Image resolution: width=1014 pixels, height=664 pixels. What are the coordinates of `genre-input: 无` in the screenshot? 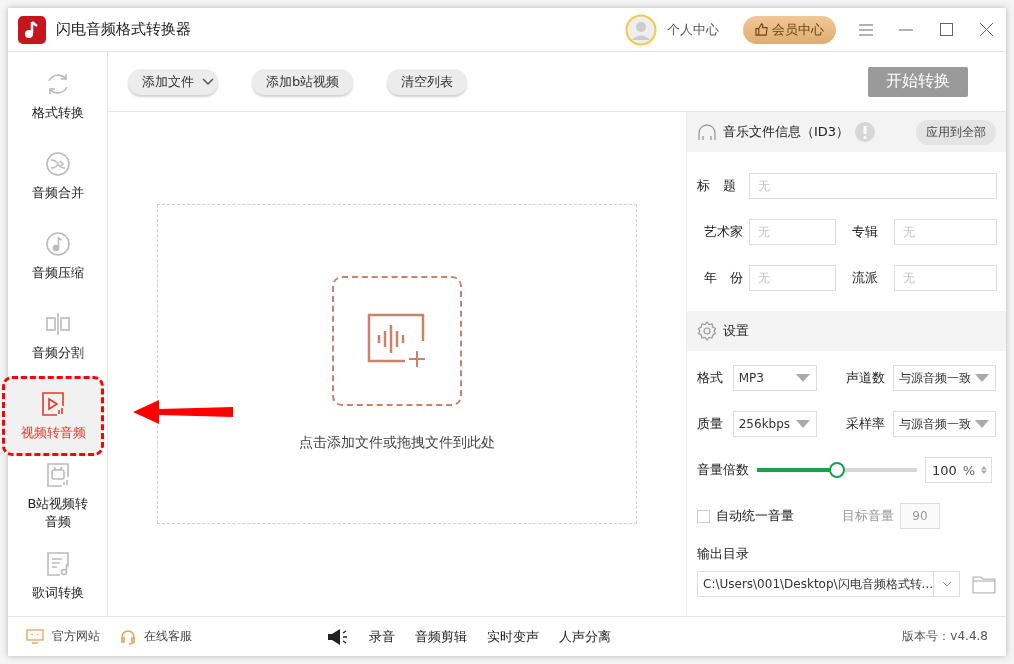 It's located at (945, 278).